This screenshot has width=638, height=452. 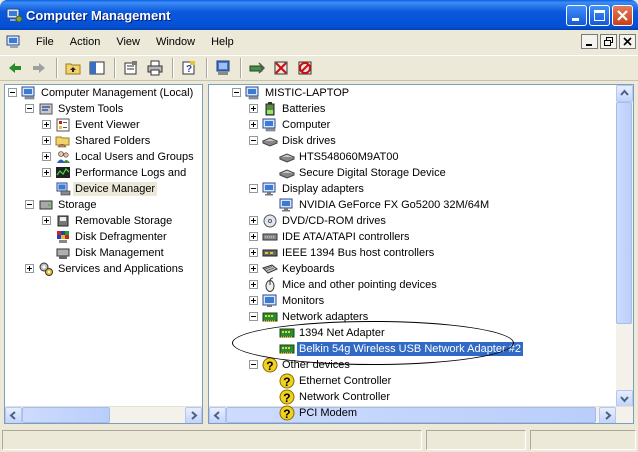 What do you see at coordinates (316, 365) in the screenshot?
I see `tree-item-label: Other devices` at bounding box center [316, 365].